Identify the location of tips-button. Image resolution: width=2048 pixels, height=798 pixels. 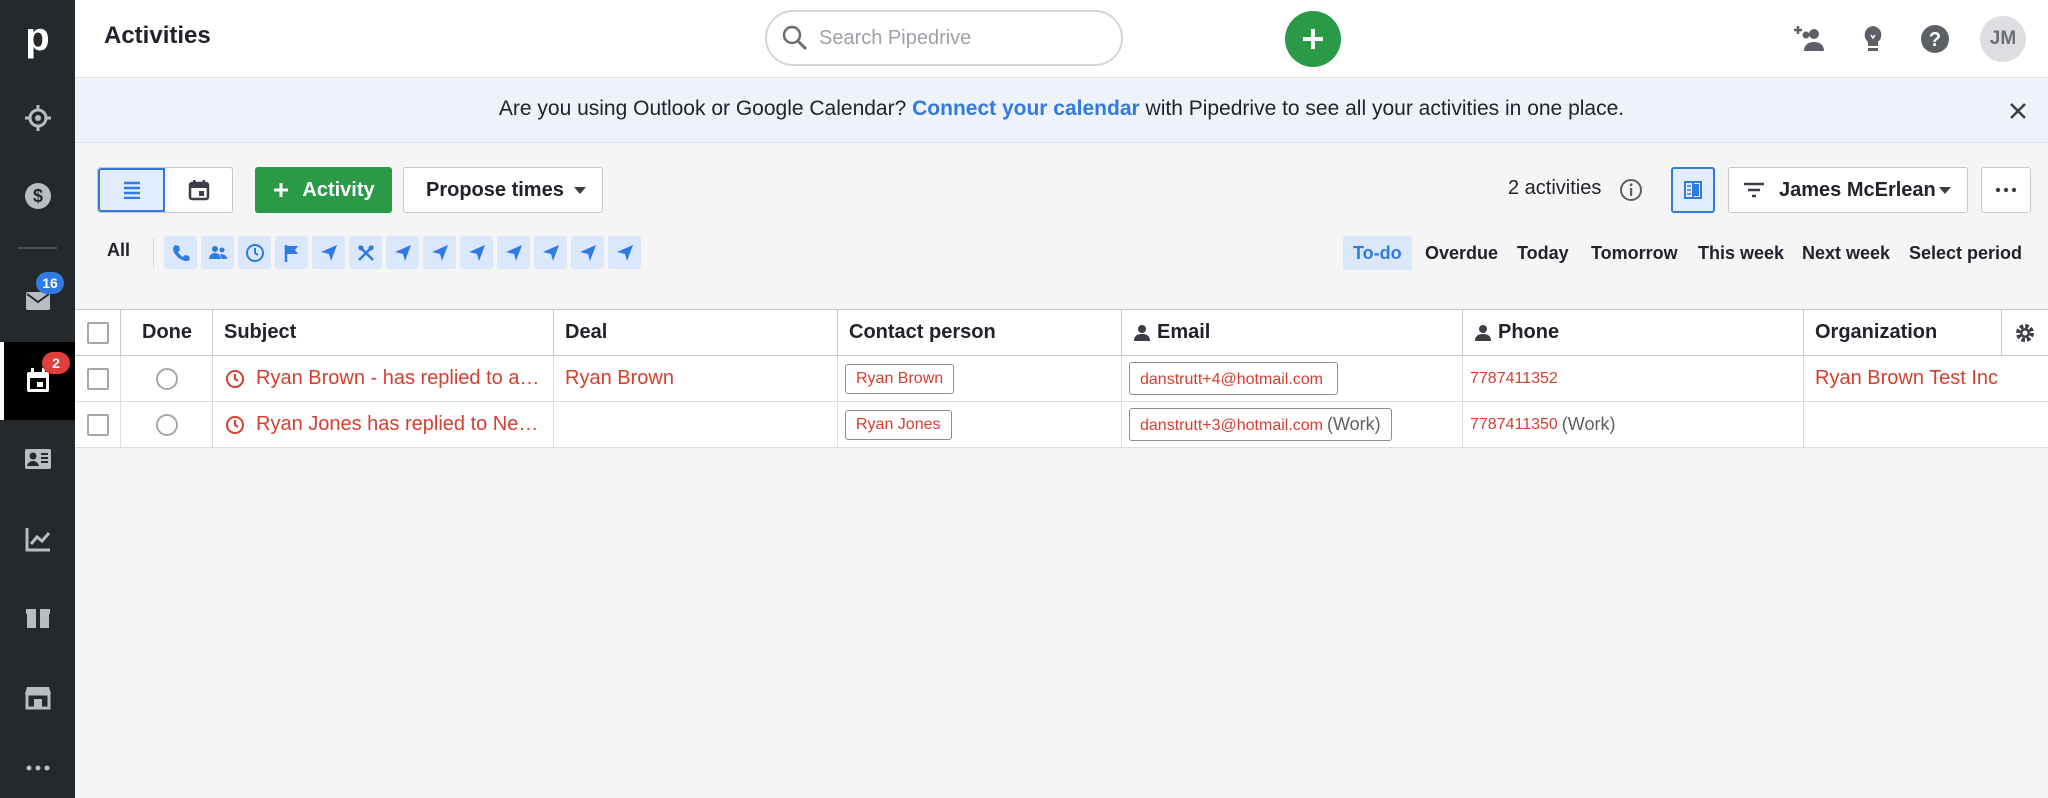
(1873, 39).